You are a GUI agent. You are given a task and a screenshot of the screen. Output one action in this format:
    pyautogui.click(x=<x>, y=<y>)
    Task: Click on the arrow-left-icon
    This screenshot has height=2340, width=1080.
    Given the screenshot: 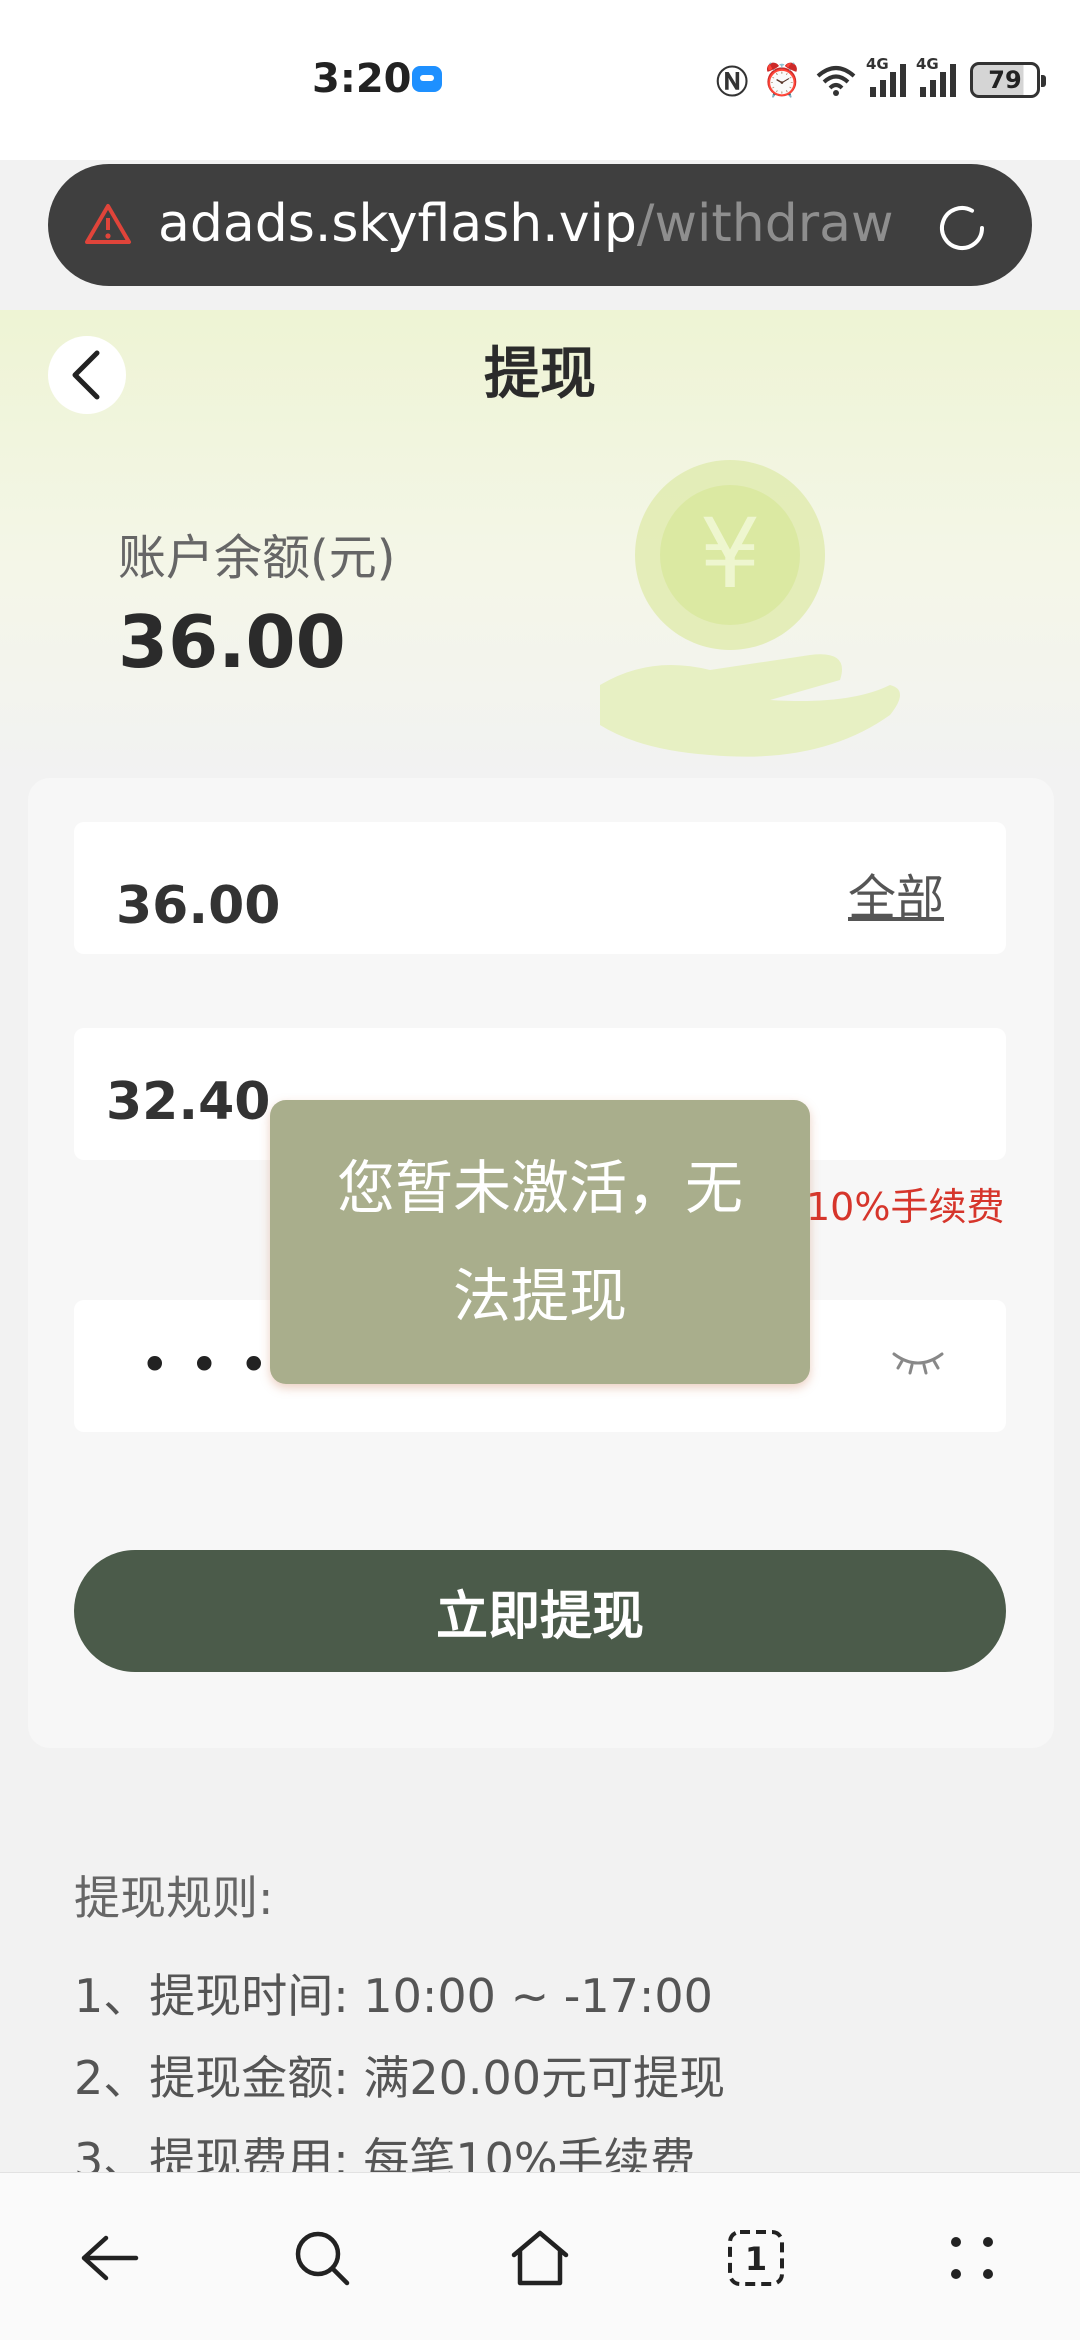 What is the action you would take?
    pyautogui.click(x=110, y=2258)
    